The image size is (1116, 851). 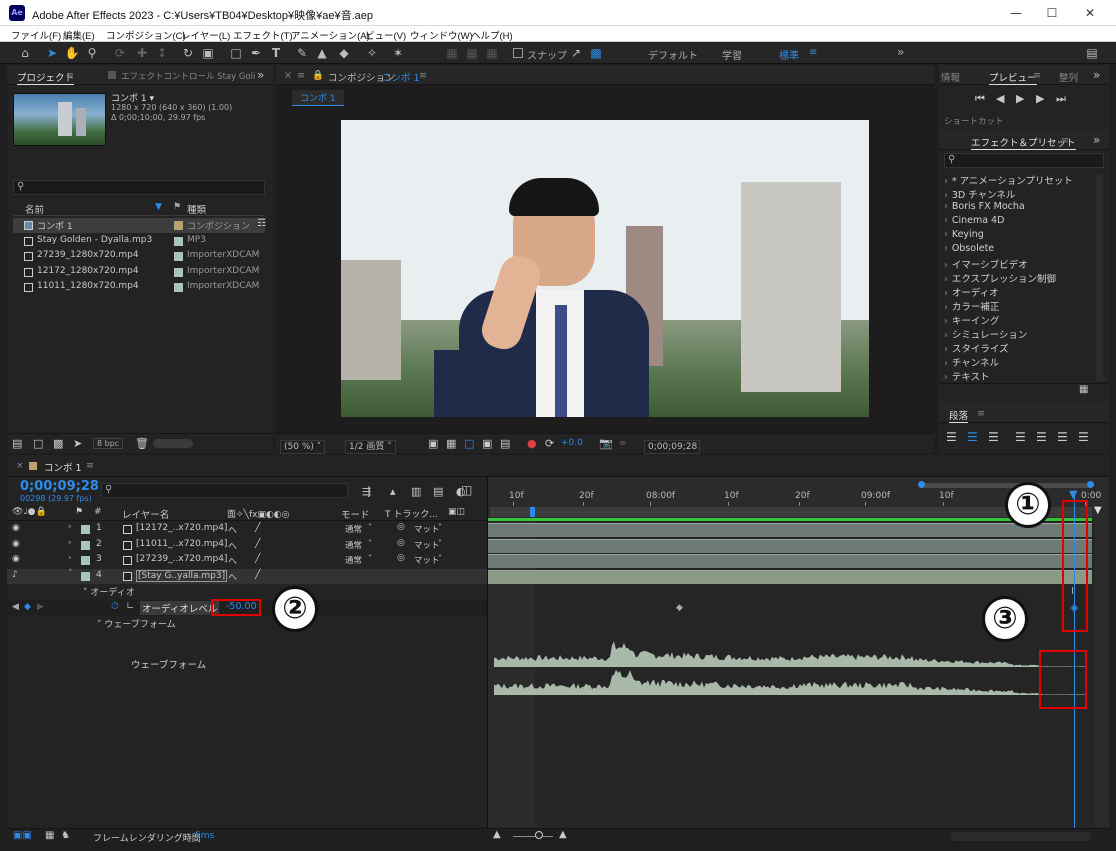 What do you see at coordinates (40, 607) in the screenshot?
I see `next-keyframe-icon: ▶` at bounding box center [40, 607].